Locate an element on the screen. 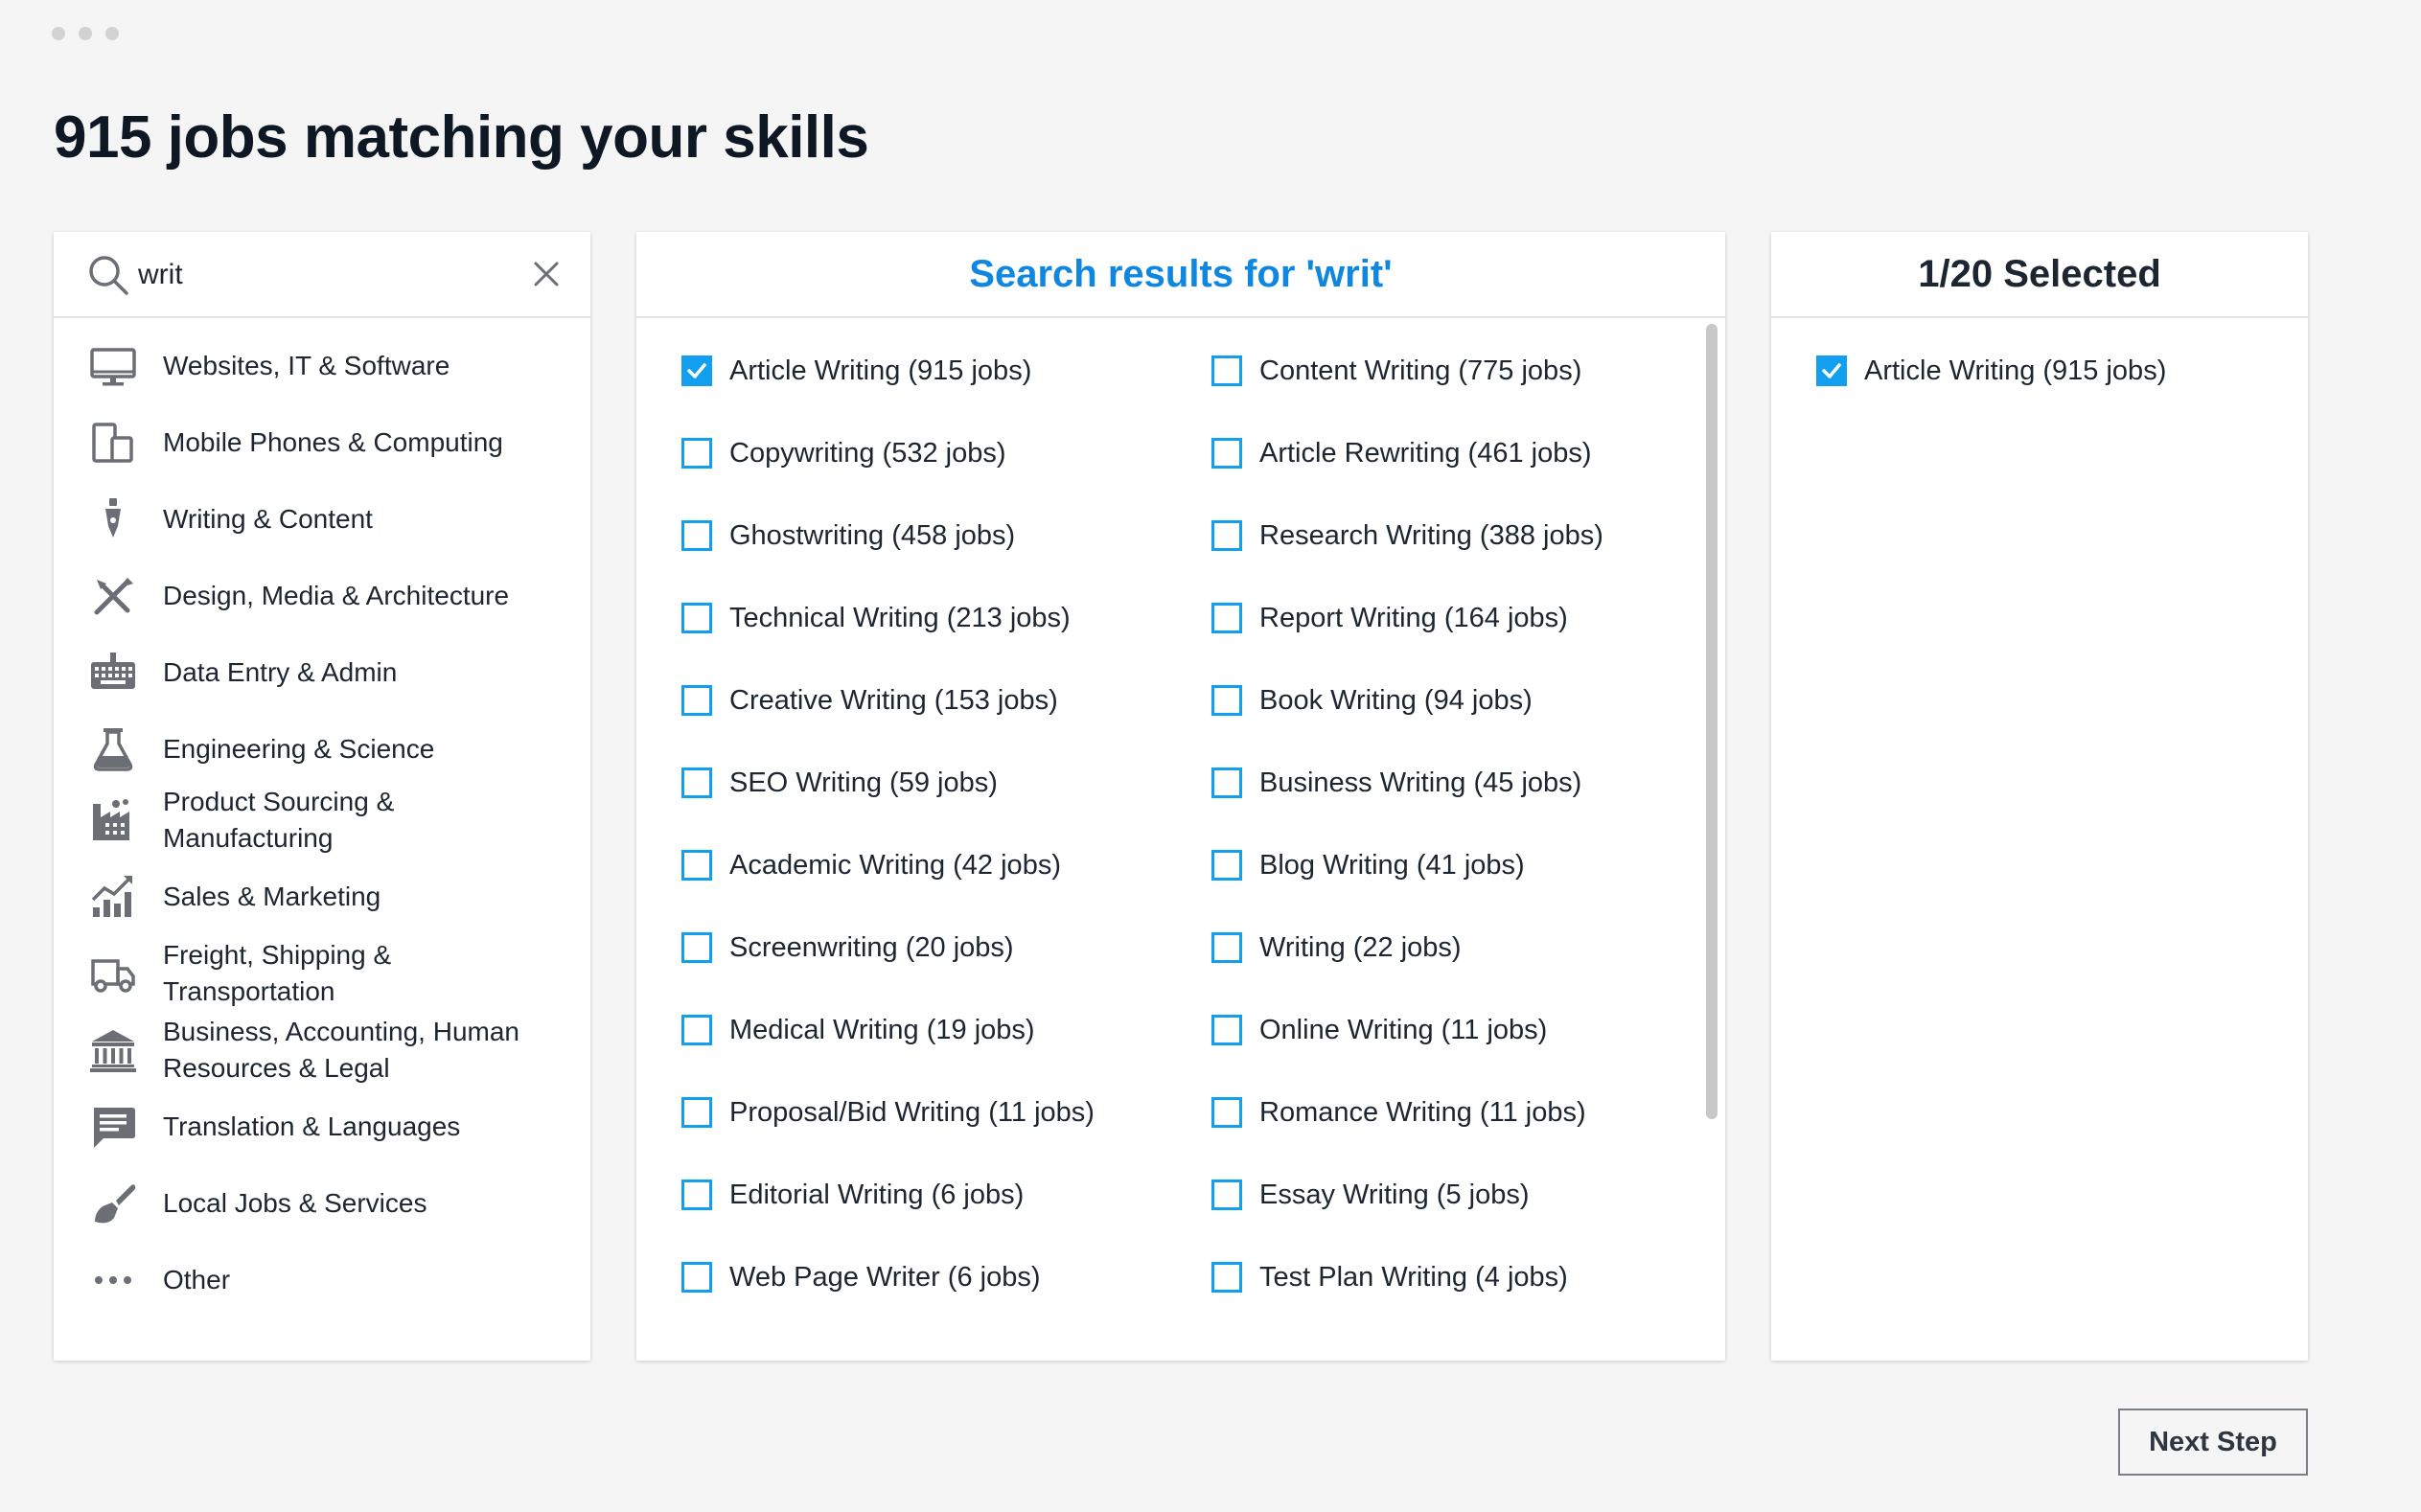  skill-label: Business Writing (45 jobs) is located at coordinates (1420, 783).